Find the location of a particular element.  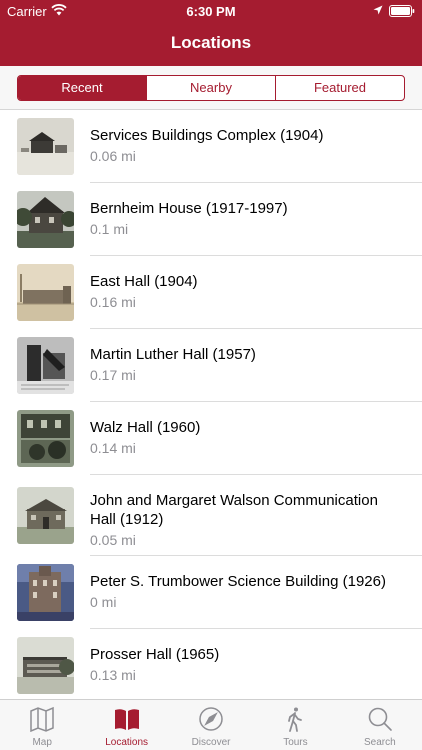

tab-map: Map is located at coordinates (42, 725).